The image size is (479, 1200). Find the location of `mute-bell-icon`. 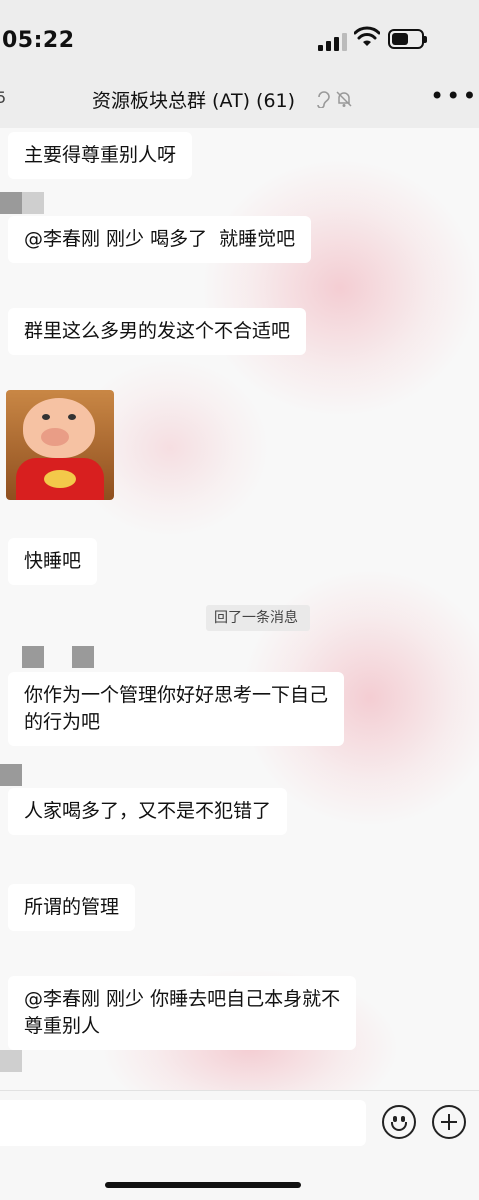

mute-bell-icon is located at coordinates (344, 99).